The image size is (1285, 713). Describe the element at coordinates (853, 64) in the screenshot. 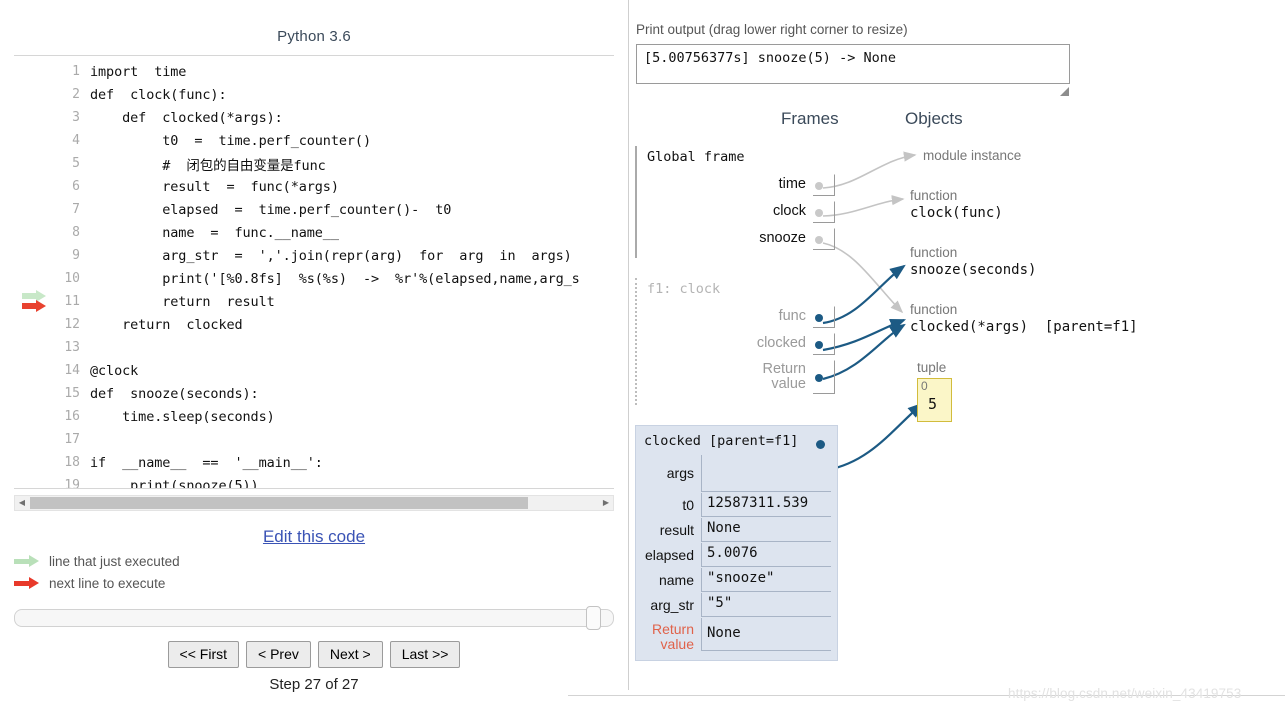

I see `print-output-box: [5.00756377s] snooze(5) -> None` at that location.